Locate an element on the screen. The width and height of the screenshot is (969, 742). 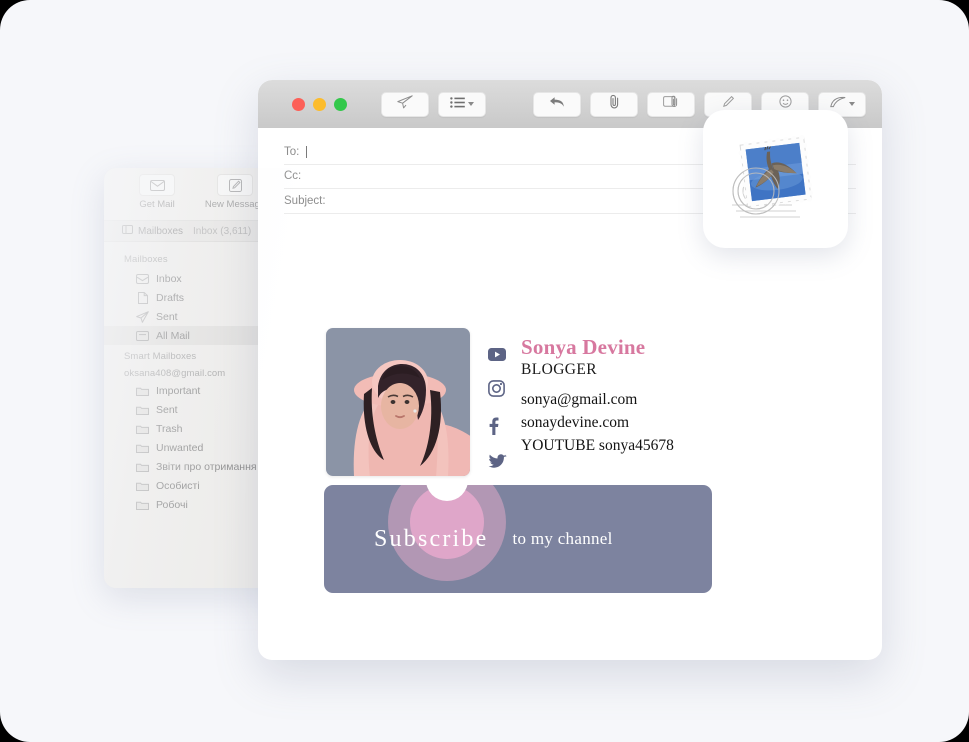
attach-button is located at coordinates (614, 104).